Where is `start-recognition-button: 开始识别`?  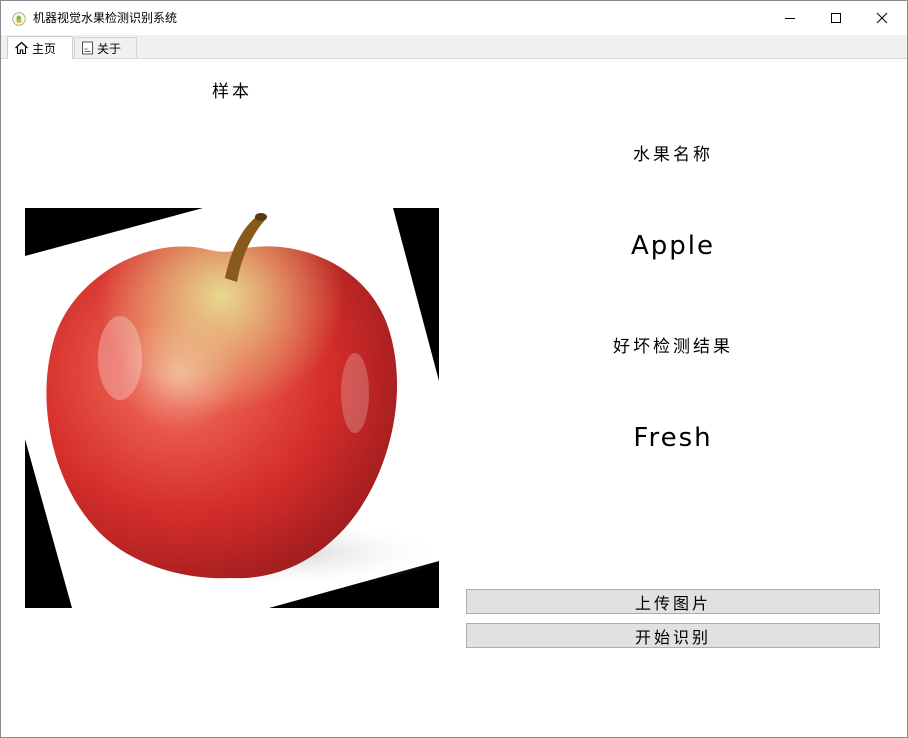
start-recognition-button: 开始识别 is located at coordinates (673, 635).